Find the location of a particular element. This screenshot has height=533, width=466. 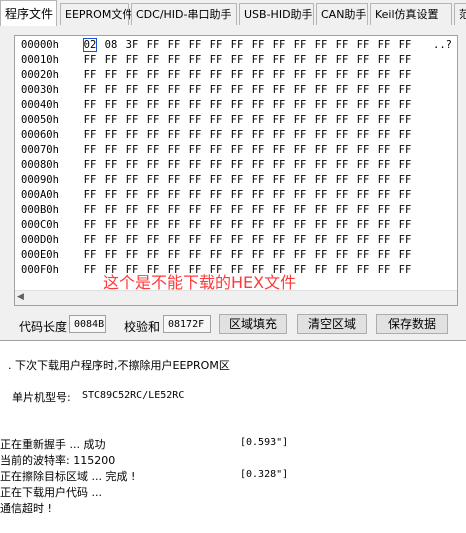

hex-byte: 02 is located at coordinates (90, 45).